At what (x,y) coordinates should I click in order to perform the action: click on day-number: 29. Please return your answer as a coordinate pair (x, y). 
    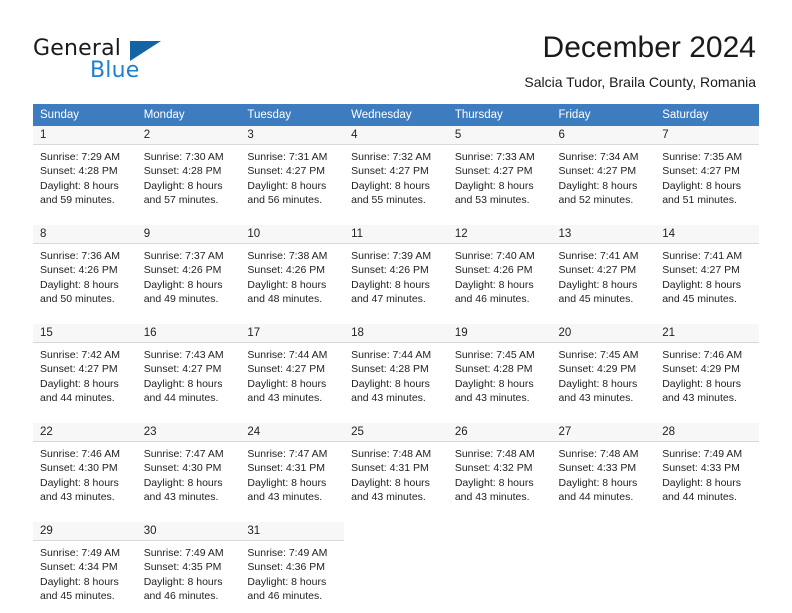
    Looking at the image, I should click on (46, 531).